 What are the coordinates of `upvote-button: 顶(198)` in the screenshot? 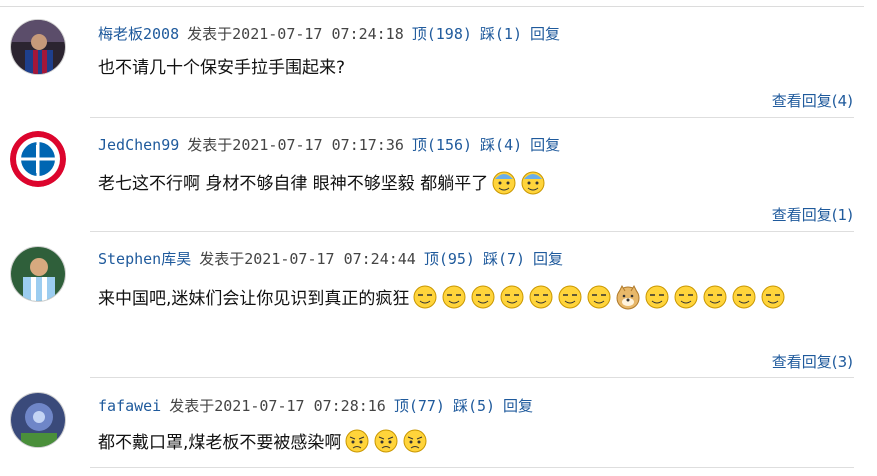 It's located at (442, 34).